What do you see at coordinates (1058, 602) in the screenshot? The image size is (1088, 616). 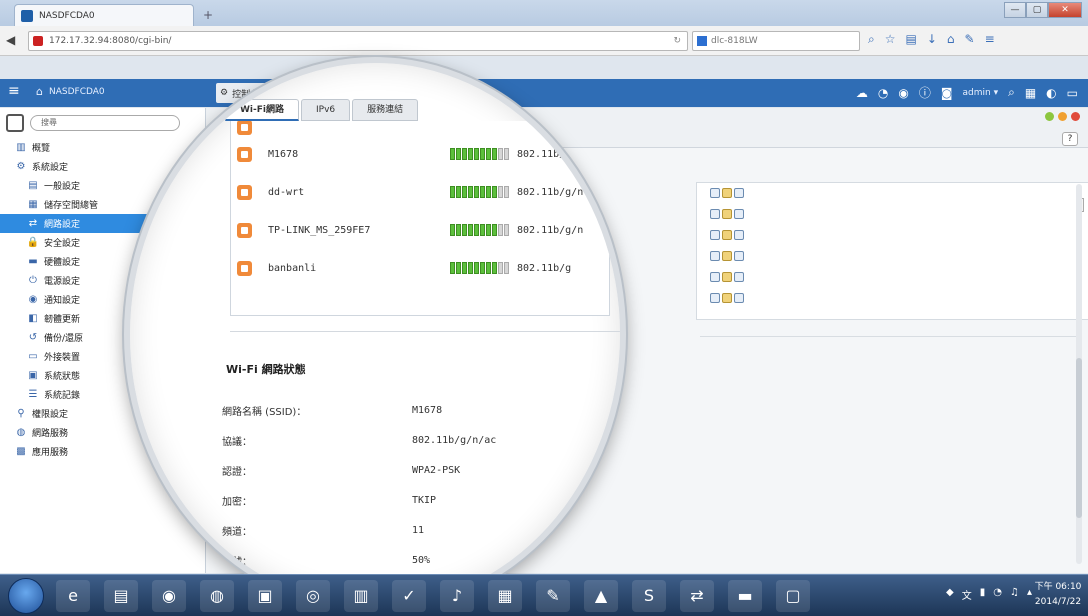 I see `clock-date: 2014/7/22` at bounding box center [1058, 602].